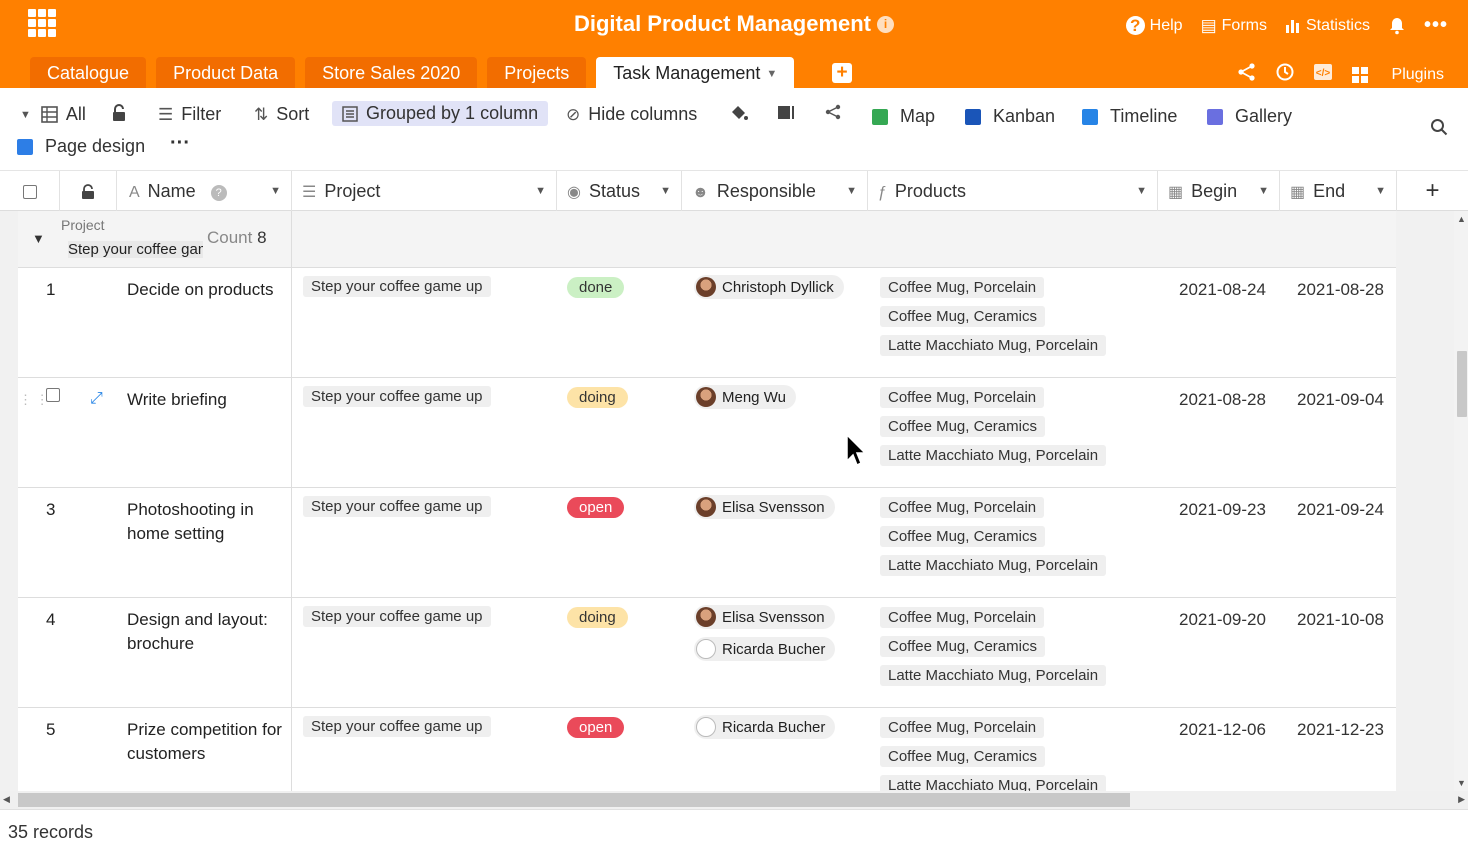 The height and width of the screenshot is (842, 1468). I want to click on row-name: Photoshooting in home setting, so click(207, 522).